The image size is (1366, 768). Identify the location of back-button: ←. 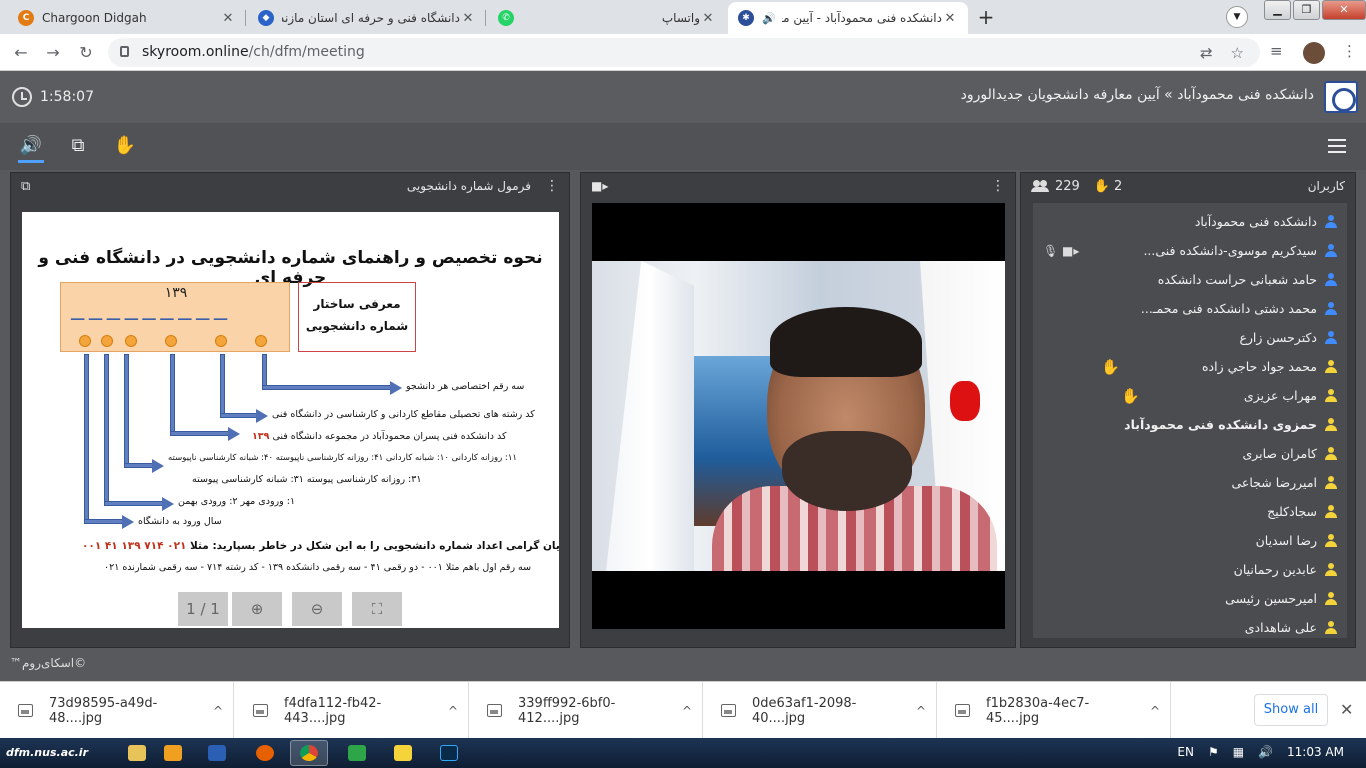
(21, 53).